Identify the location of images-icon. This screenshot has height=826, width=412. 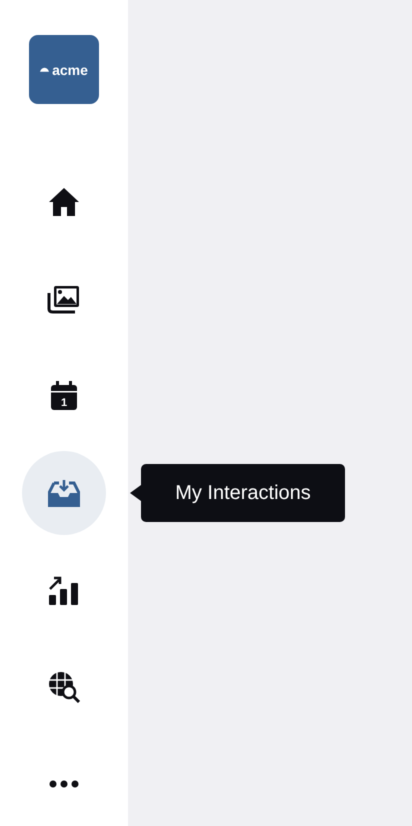
(64, 299).